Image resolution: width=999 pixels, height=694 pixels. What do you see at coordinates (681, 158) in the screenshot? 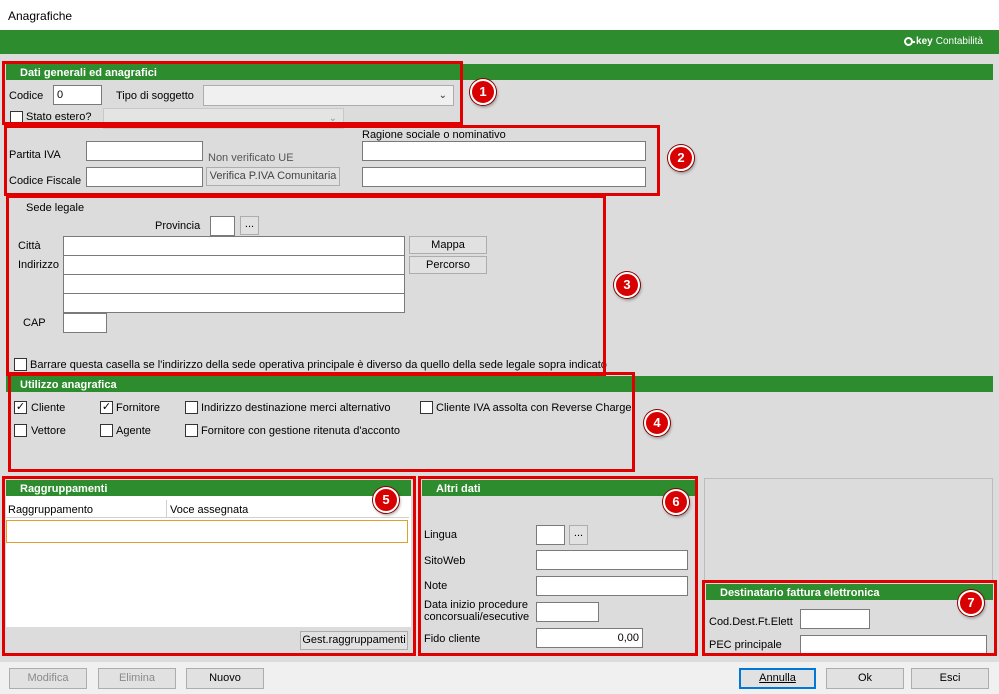
I see `badge-2: 2` at bounding box center [681, 158].